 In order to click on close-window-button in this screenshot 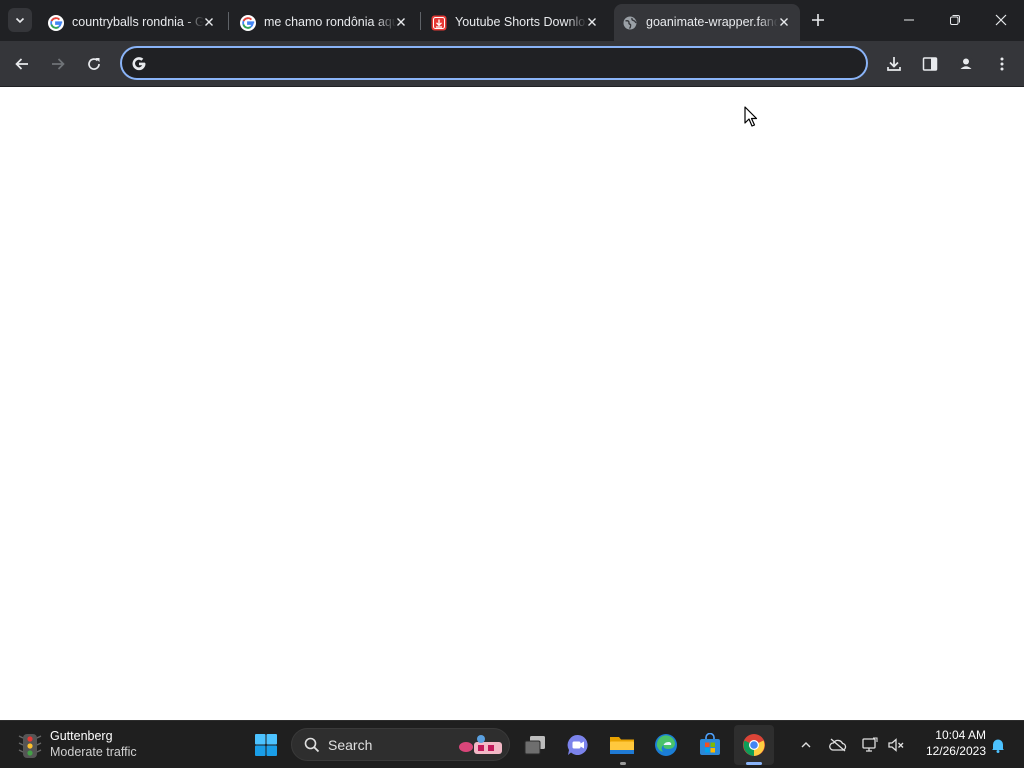, I will do `click(1001, 20)`.